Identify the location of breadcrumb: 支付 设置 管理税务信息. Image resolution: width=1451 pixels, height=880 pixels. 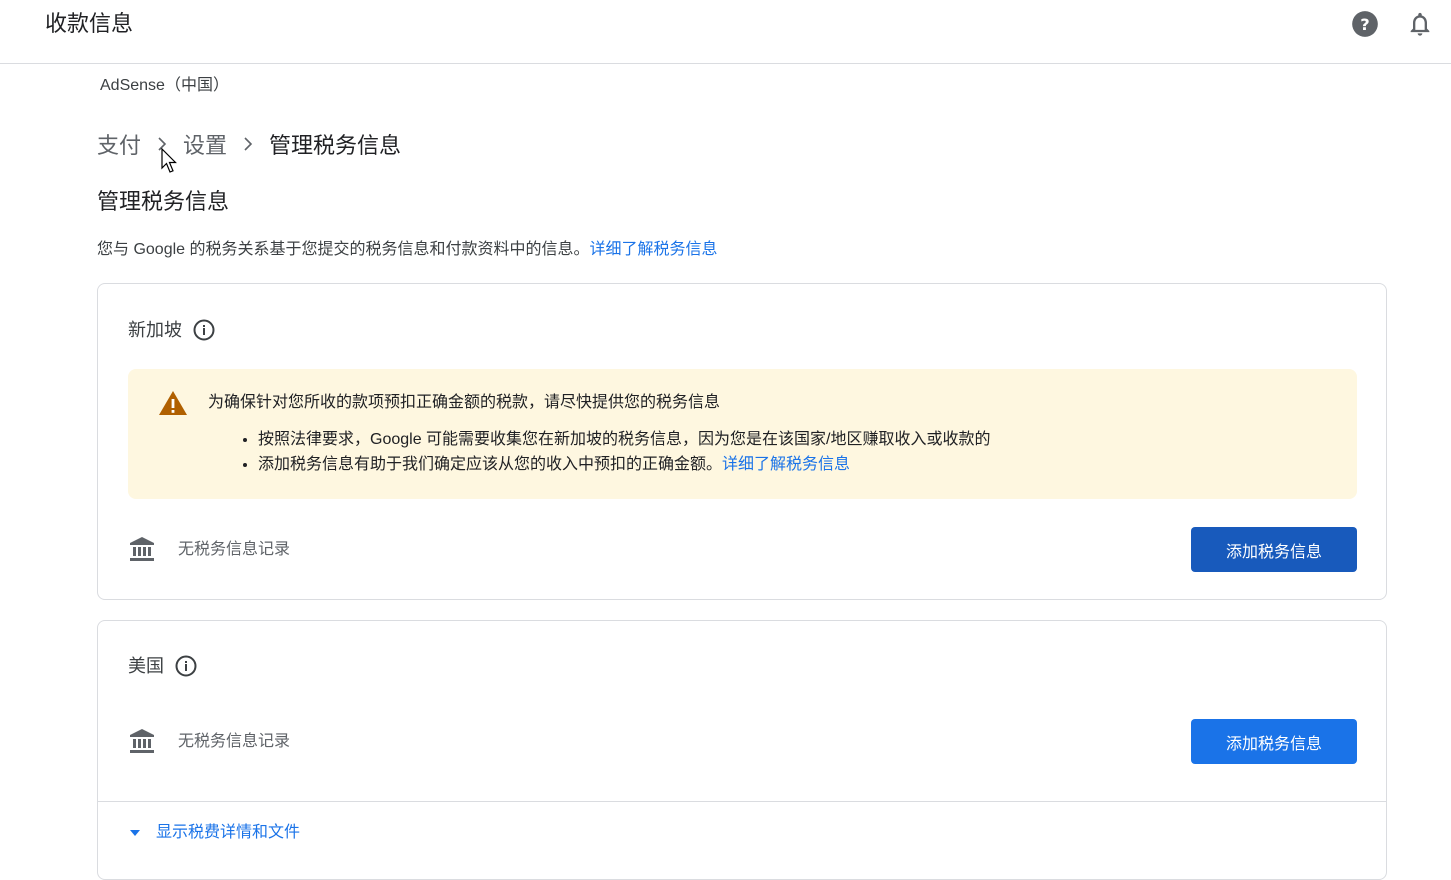
(249, 144).